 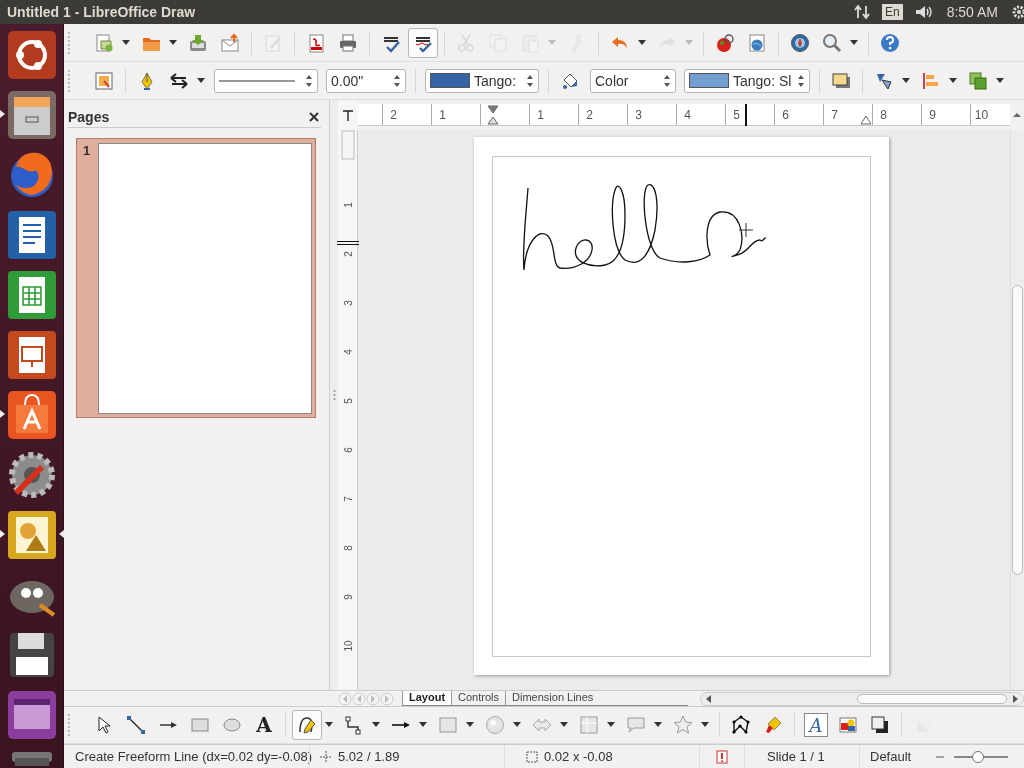 I want to click on splitter-grip-icon, so click(x=334, y=395).